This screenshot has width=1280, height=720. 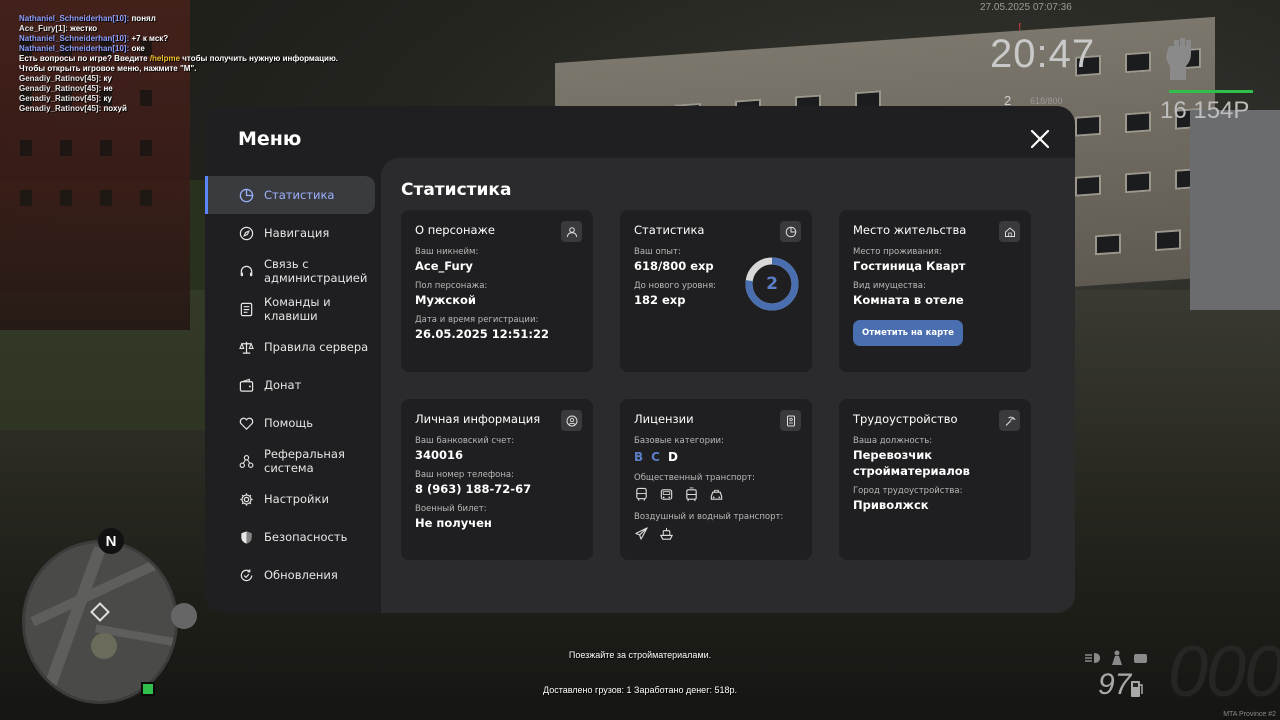 I want to click on hud-date: 27.05.2025 07:07:36, so click(x=1026, y=7).